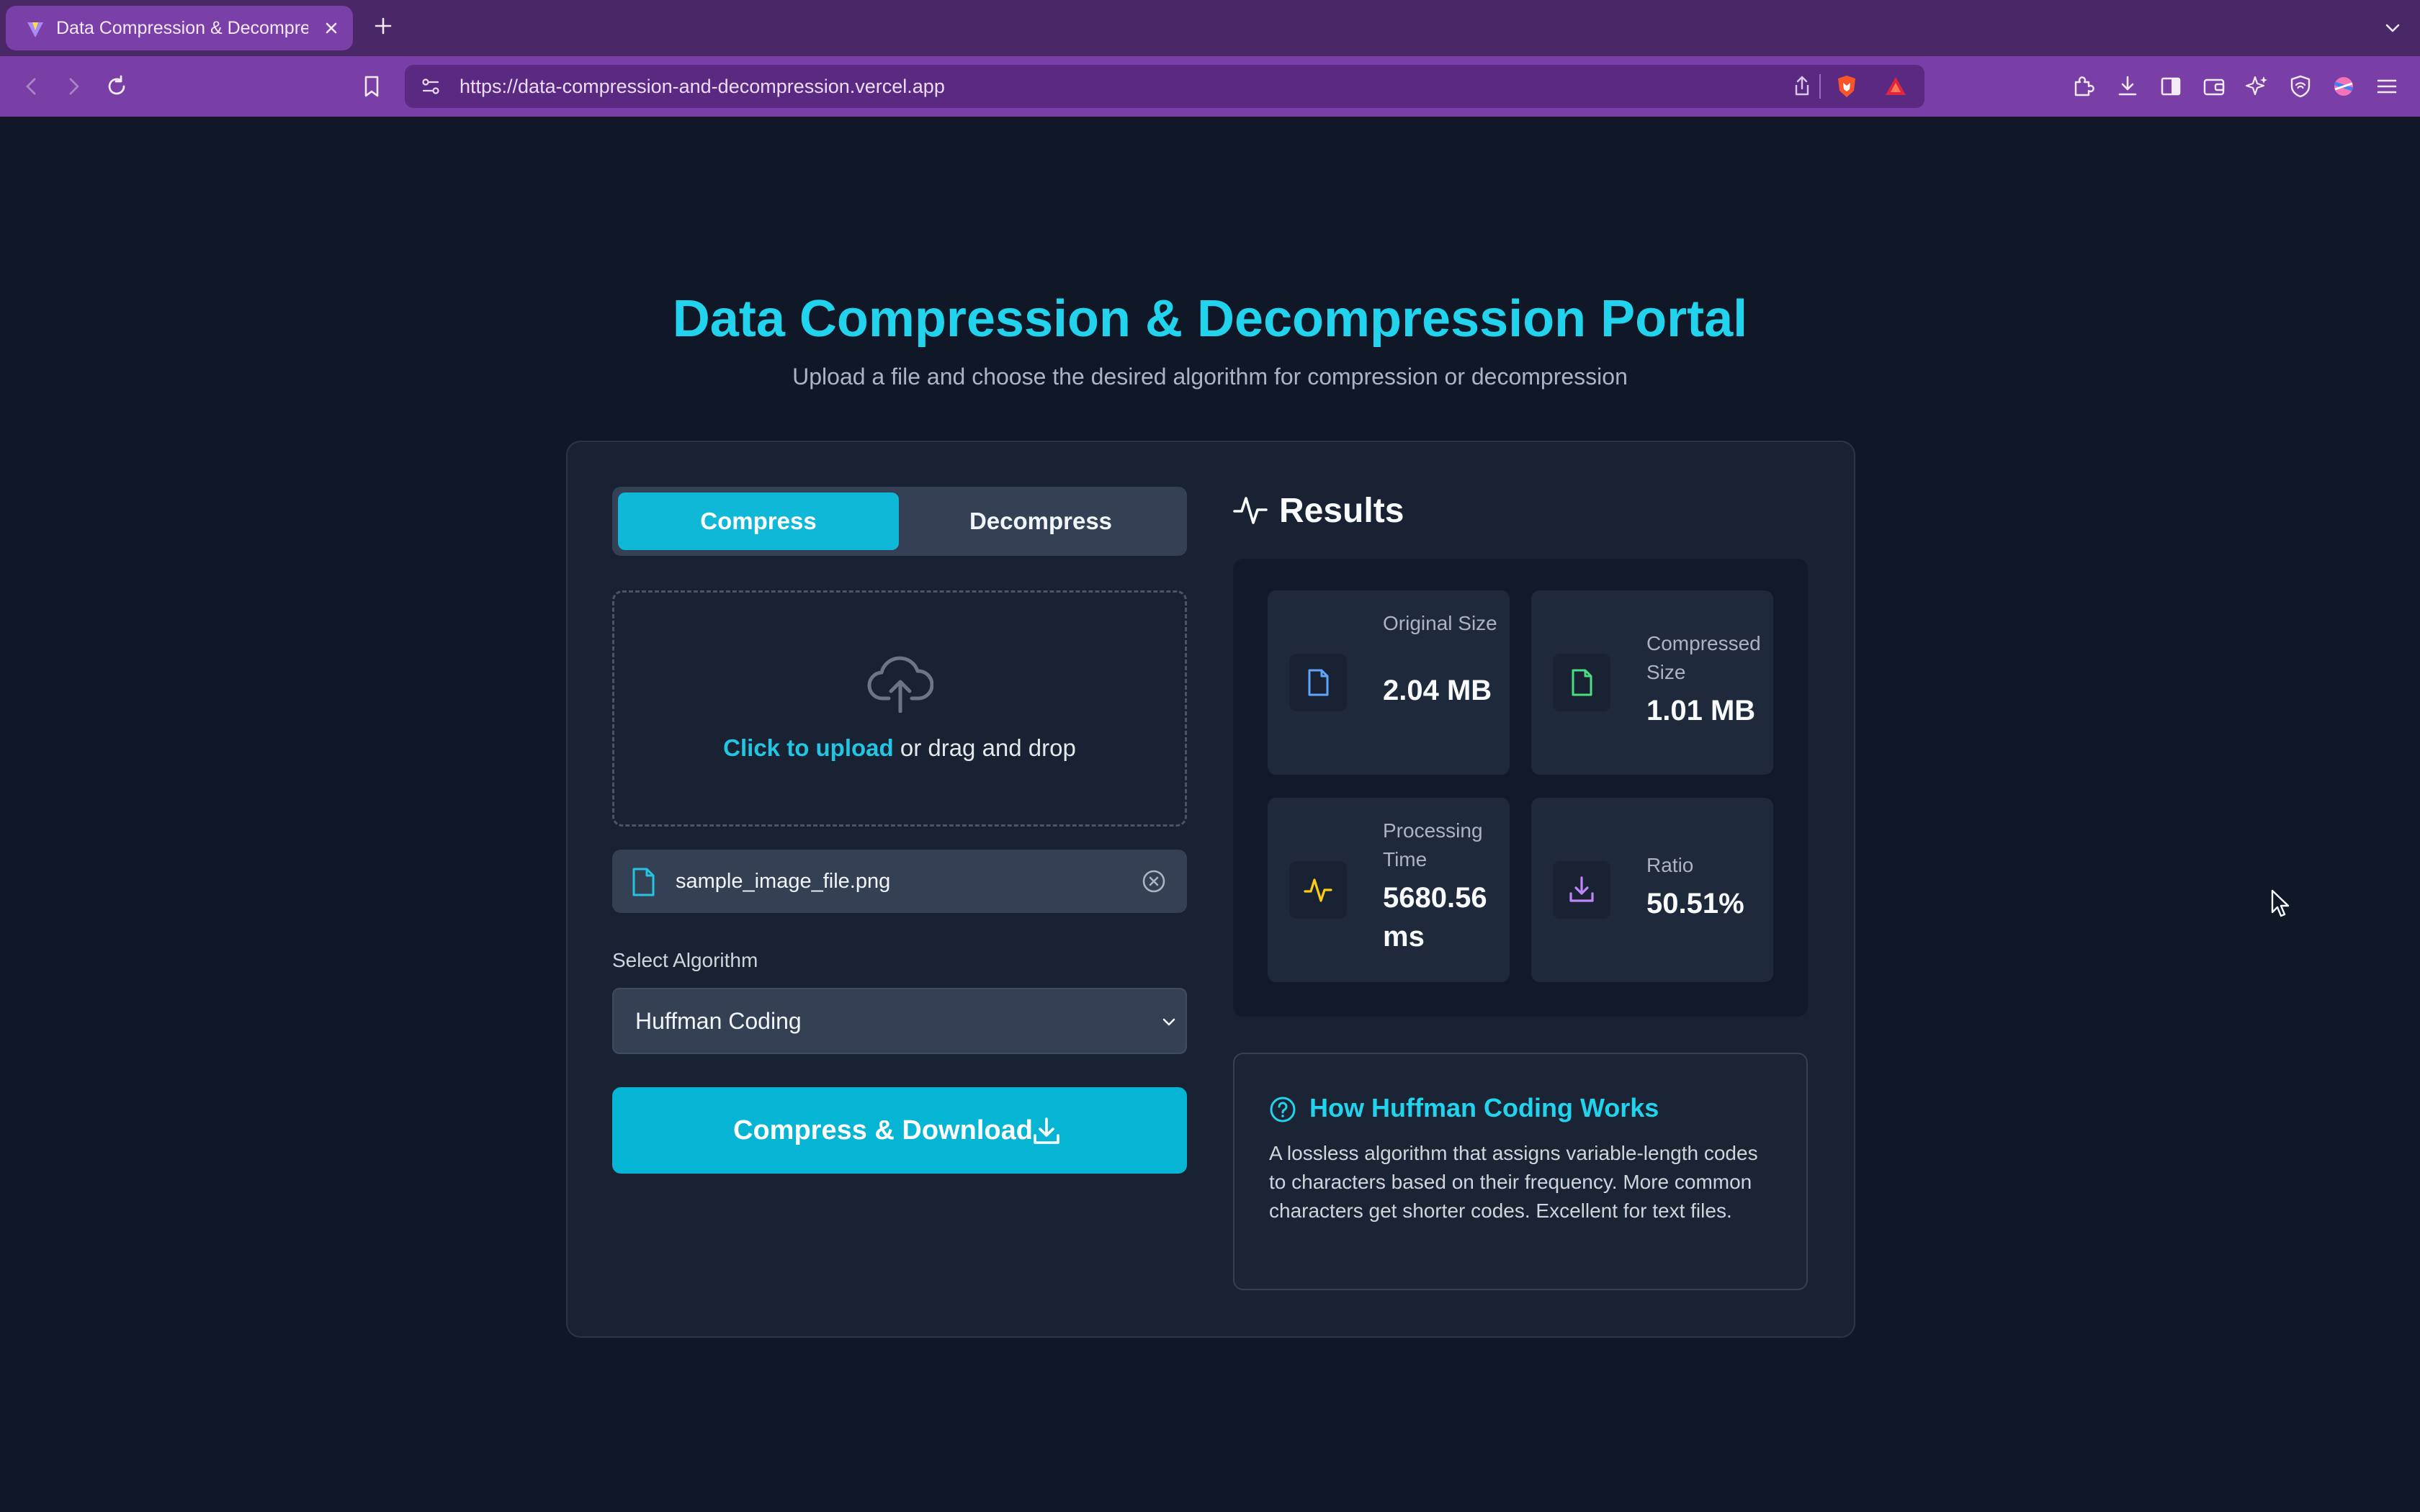  What do you see at coordinates (2300, 86) in the screenshot?
I see `vpn-icon` at bounding box center [2300, 86].